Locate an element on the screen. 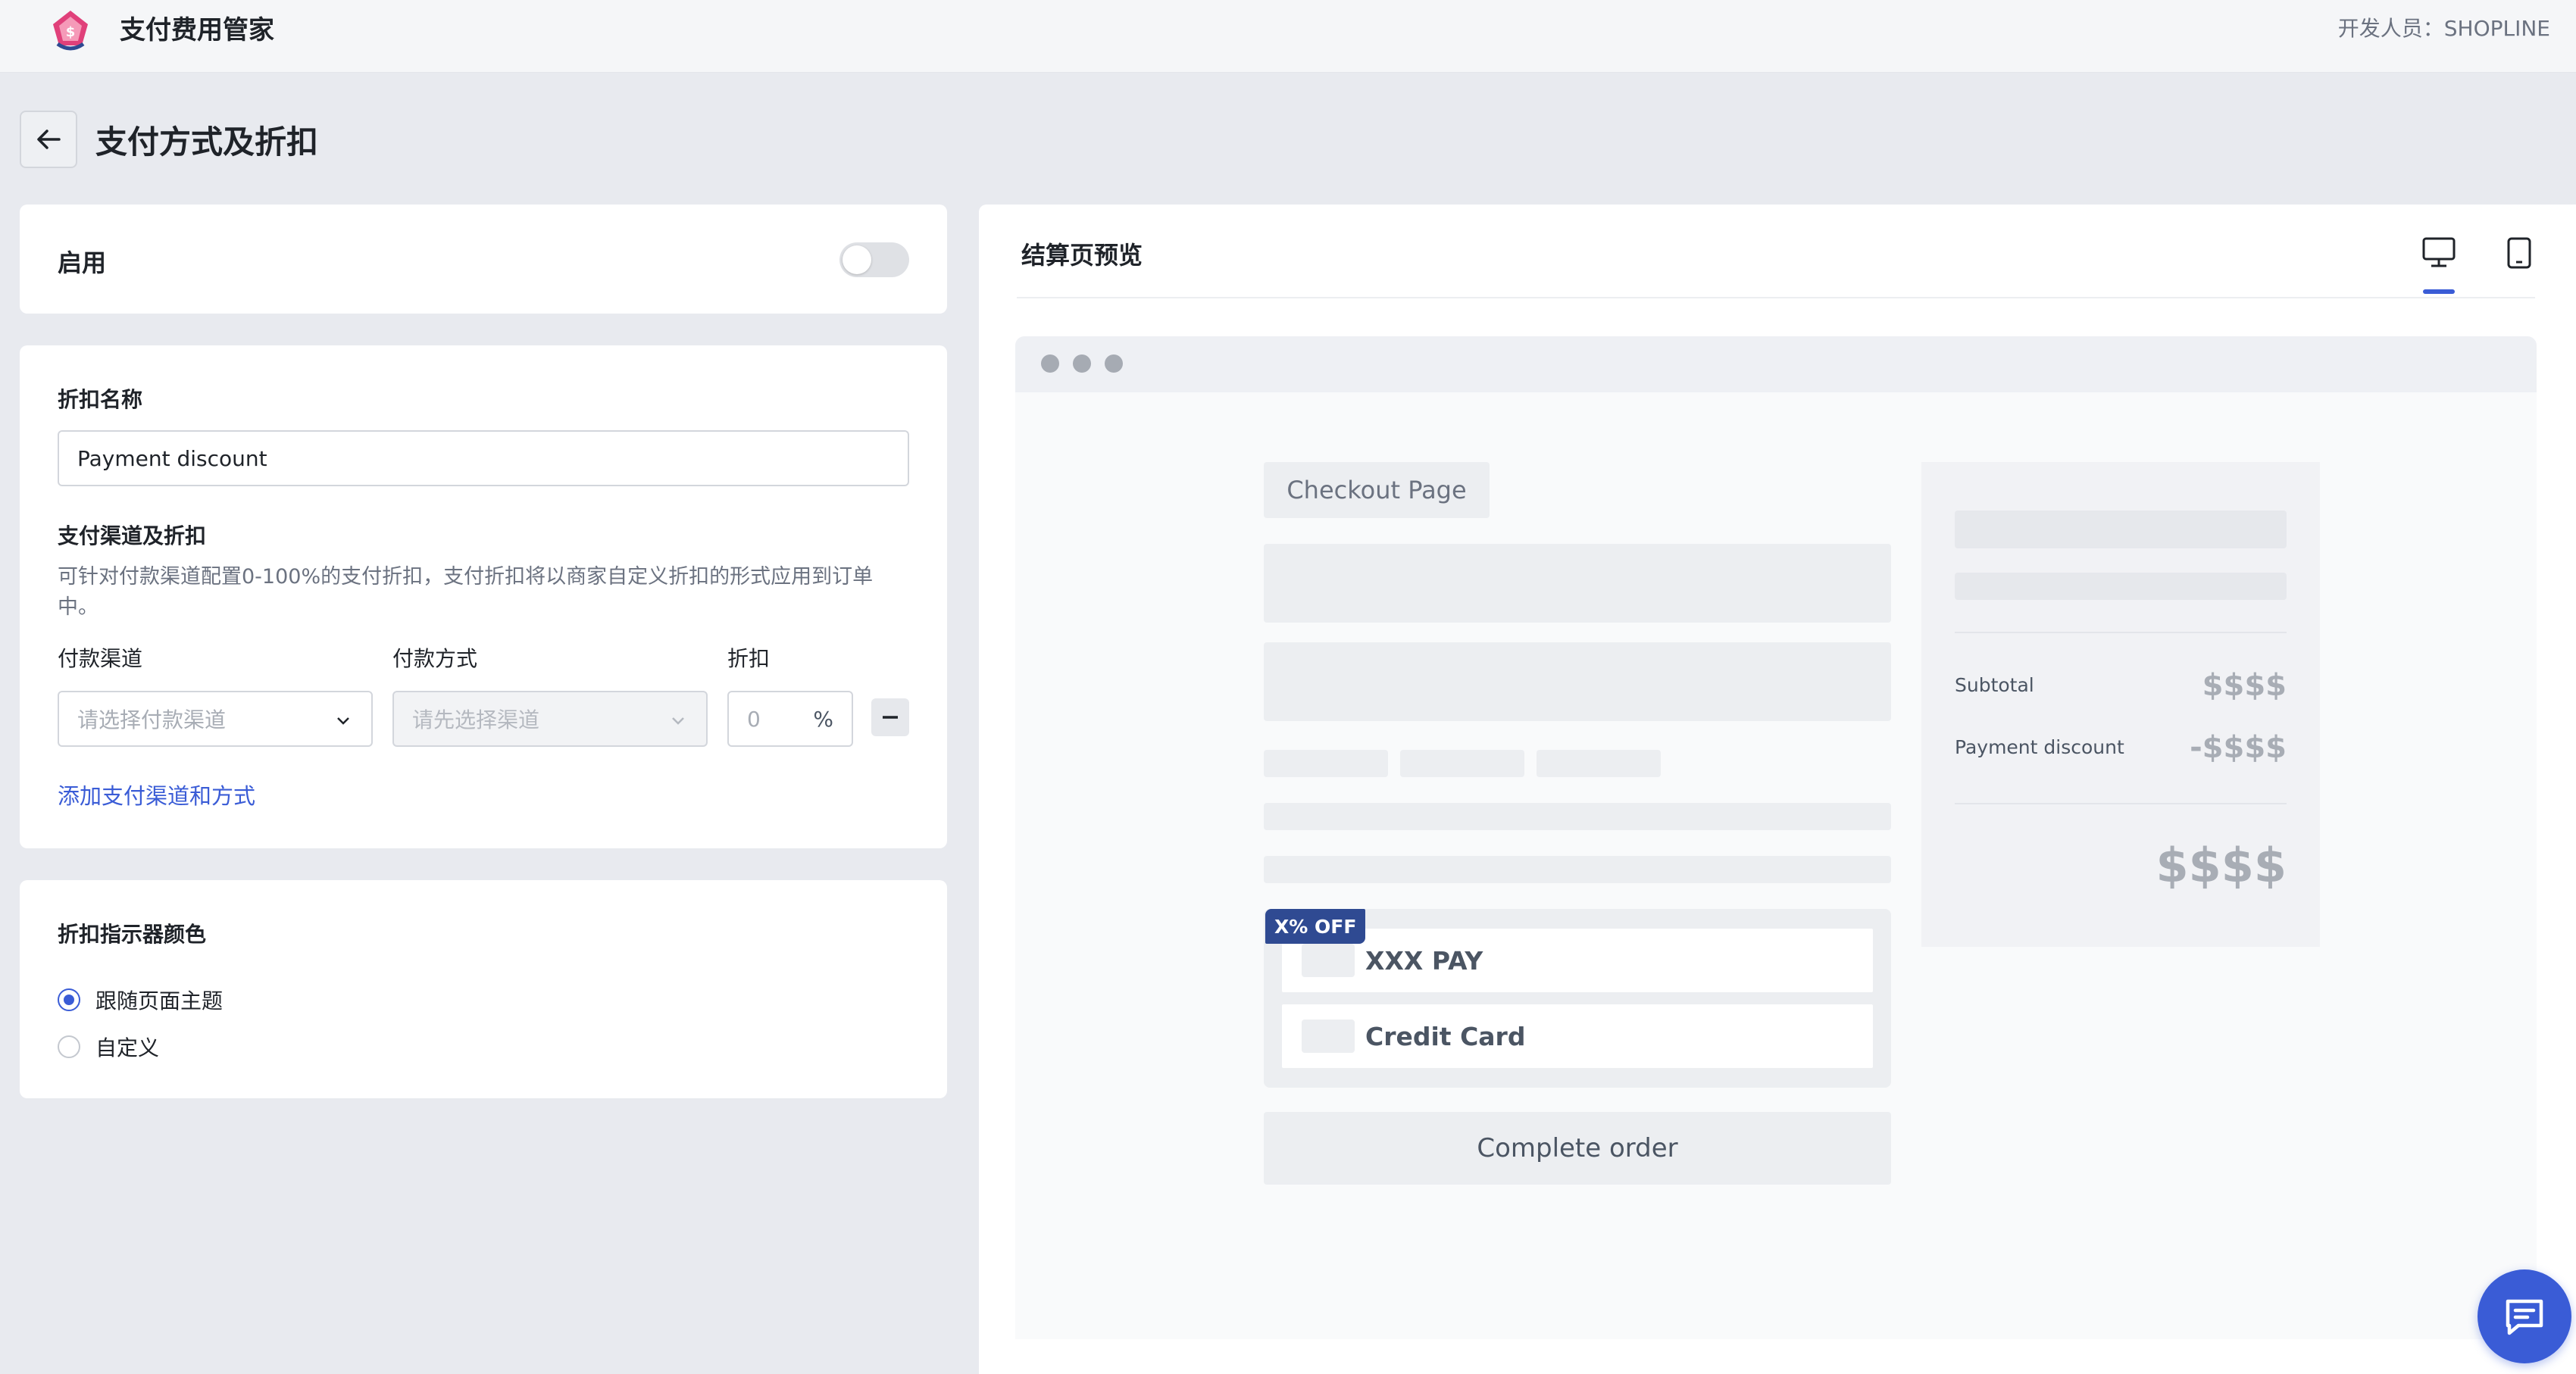  tablet-icon is located at coordinates (2519, 253).